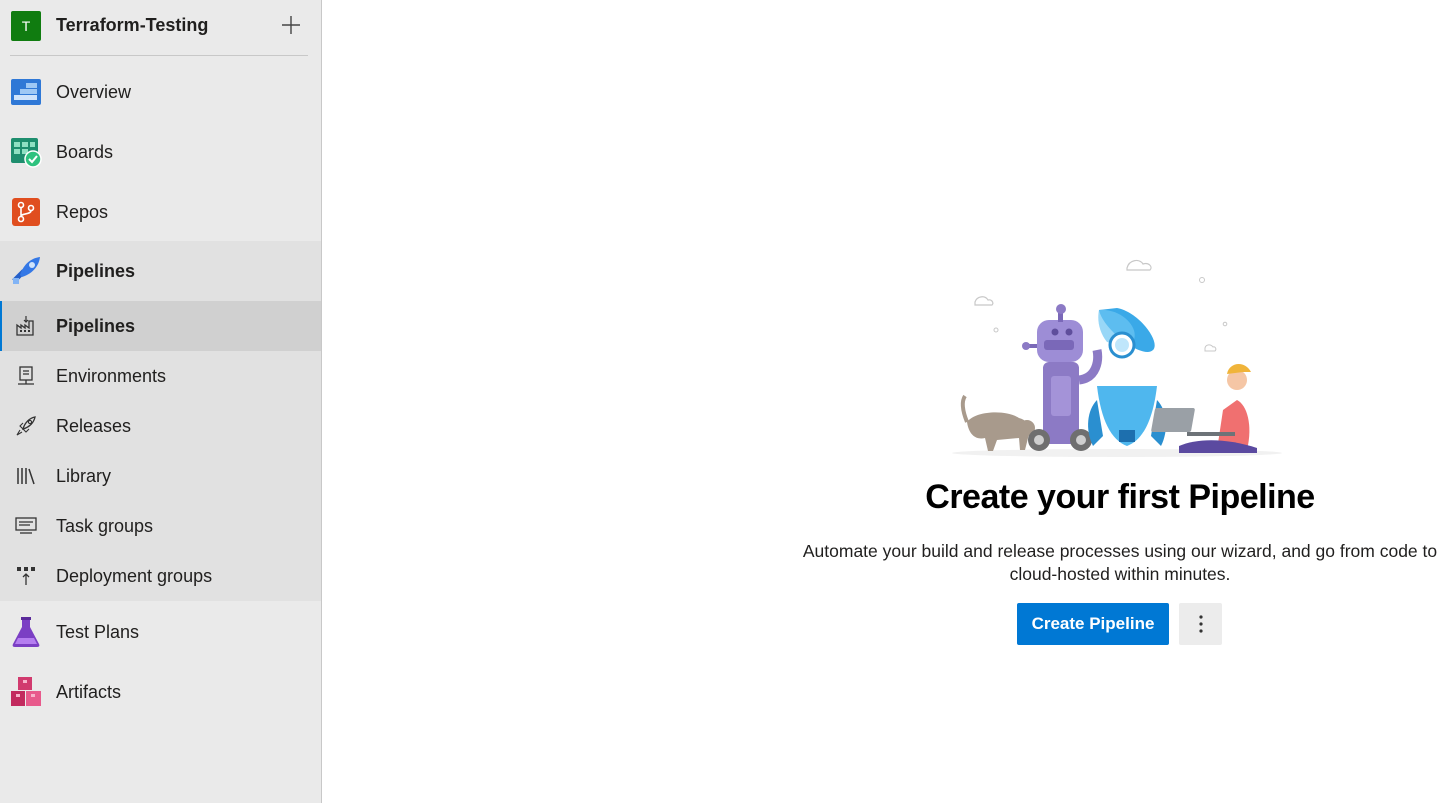  What do you see at coordinates (26, 270) in the screenshot?
I see `pipelines-icon` at bounding box center [26, 270].